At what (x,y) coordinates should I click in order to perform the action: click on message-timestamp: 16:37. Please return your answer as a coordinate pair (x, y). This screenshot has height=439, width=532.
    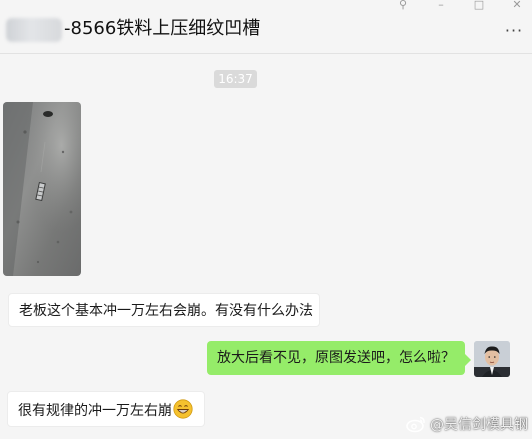
    Looking at the image, I should click on (235, 79).